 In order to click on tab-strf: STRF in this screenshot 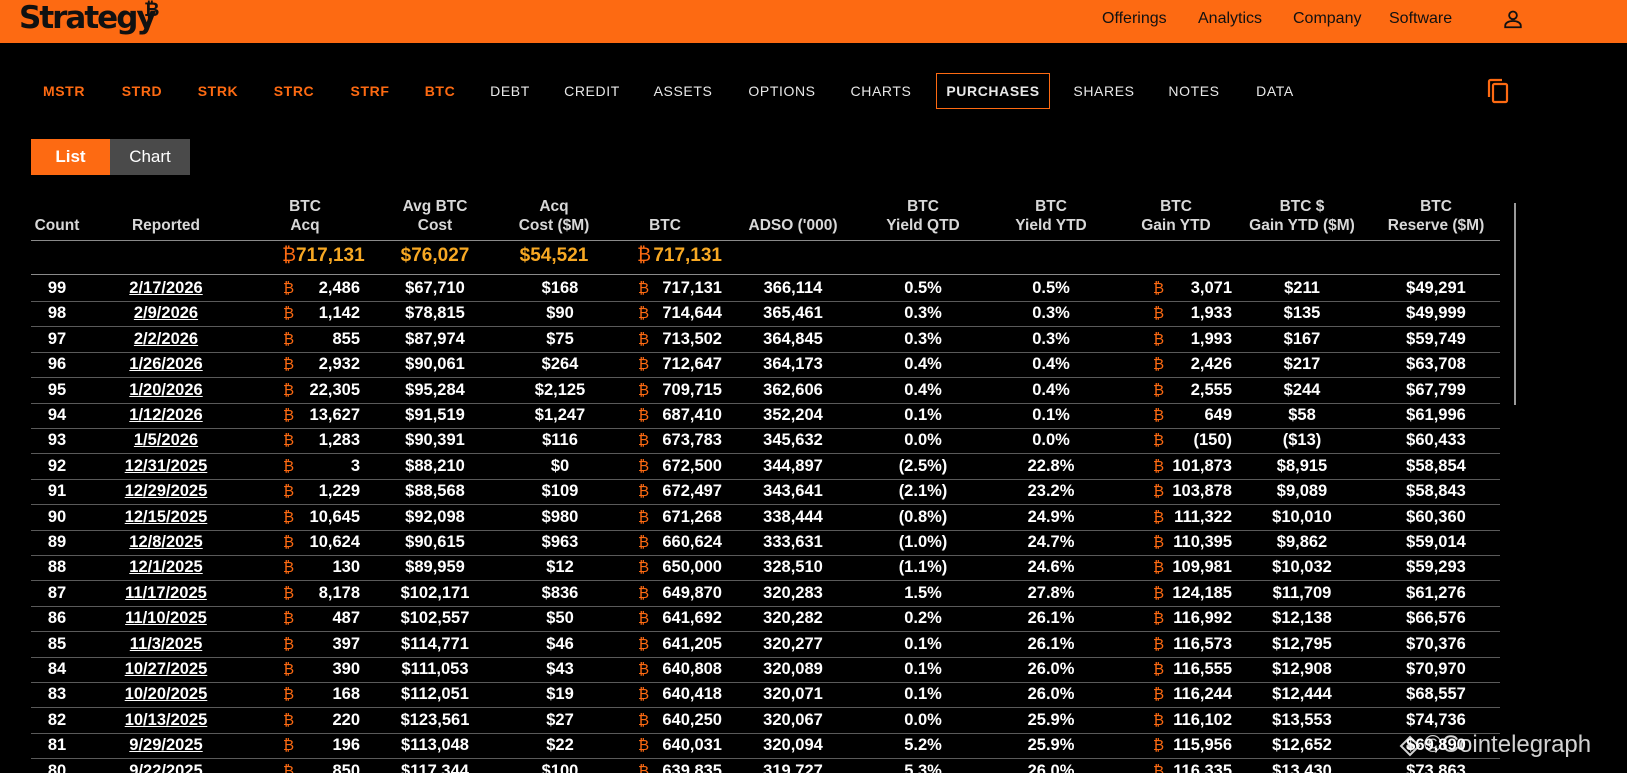, I will do `click(370, 91)`.